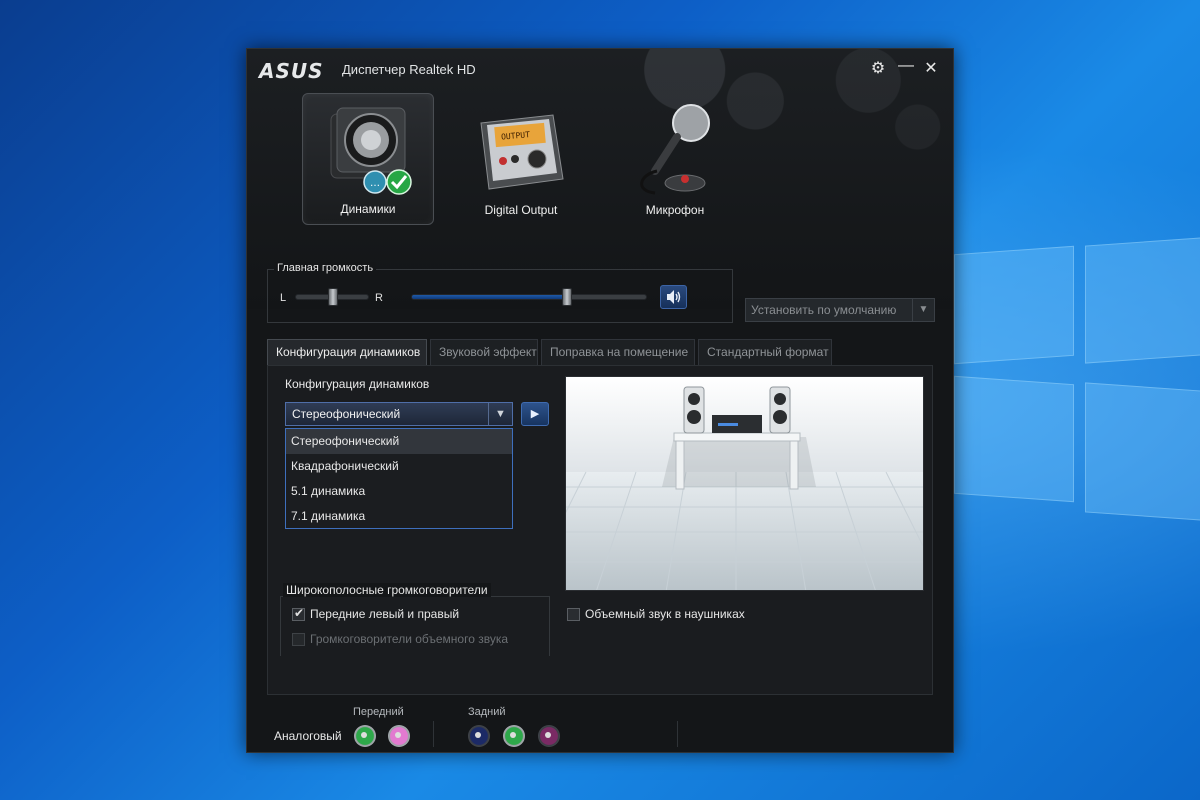 The image size is (1200, 800). I want to click on speaker-volume-icon, so click(674, 297).